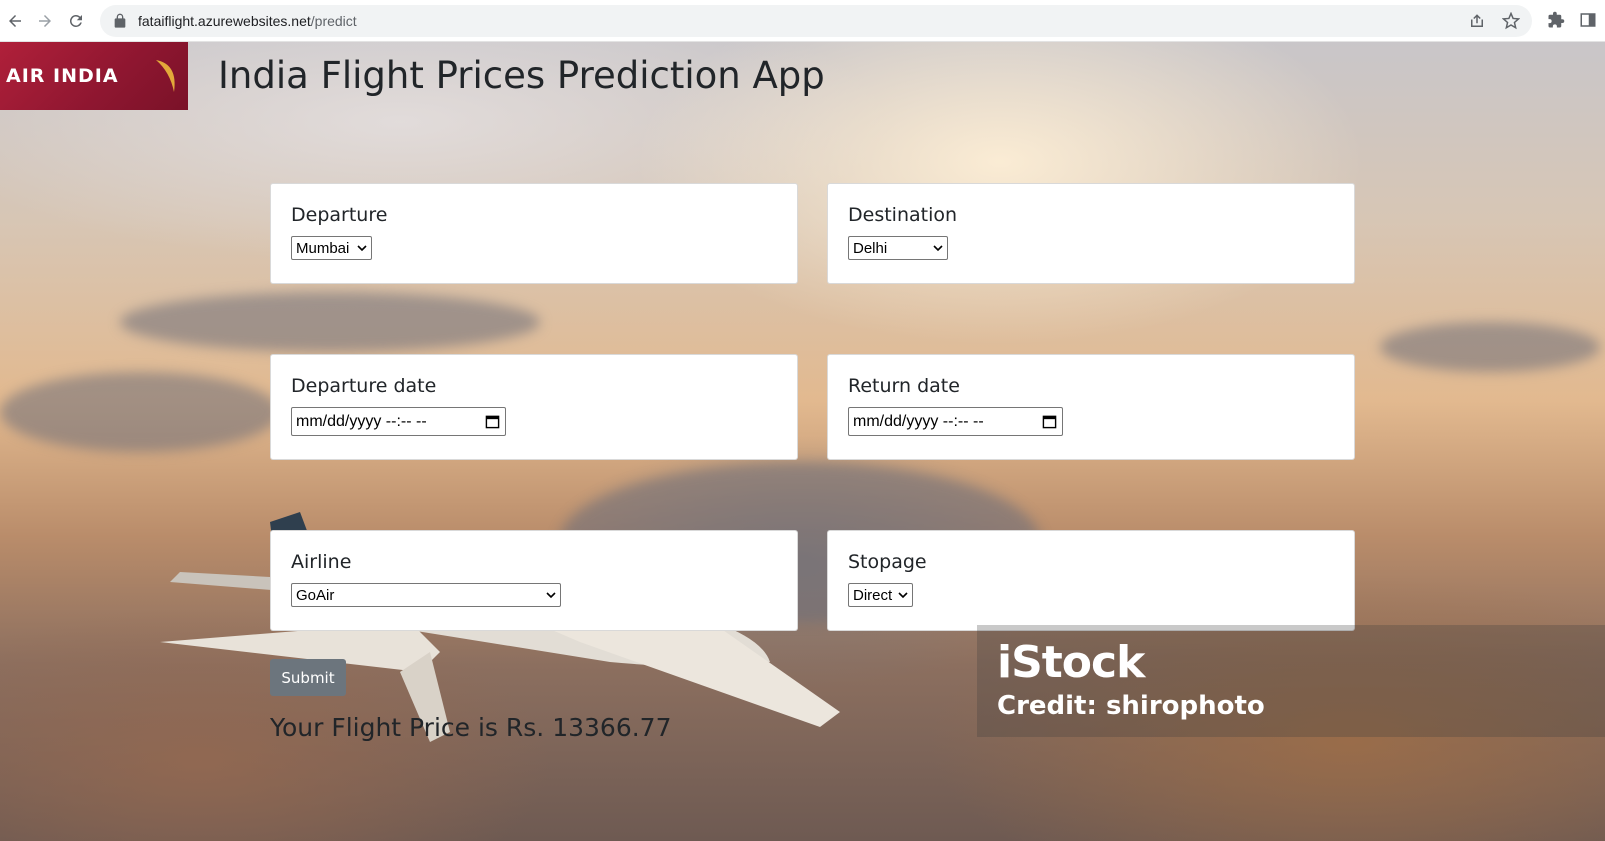 The height and width of the screenshot is (841, 1605). I want to click on omnibox-actions, so click(1494, 21).